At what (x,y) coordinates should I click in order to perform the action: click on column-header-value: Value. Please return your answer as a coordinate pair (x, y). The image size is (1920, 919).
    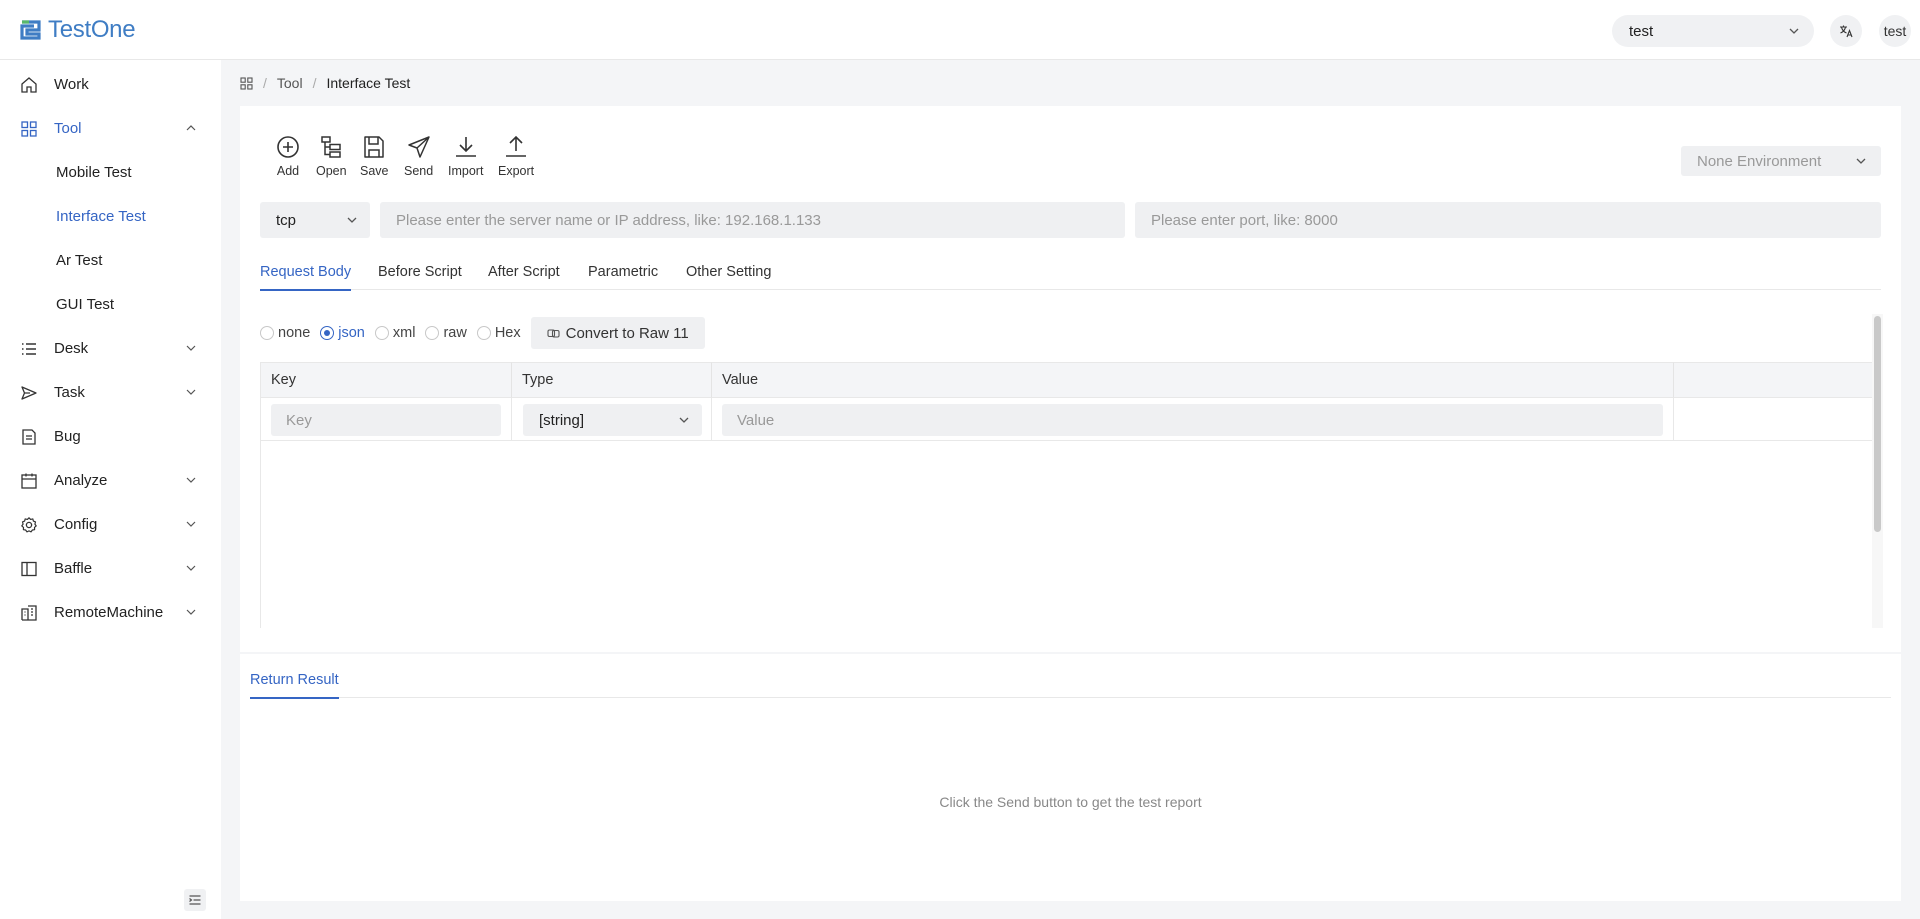
    Looking at the image, I should click on (1193, 380).